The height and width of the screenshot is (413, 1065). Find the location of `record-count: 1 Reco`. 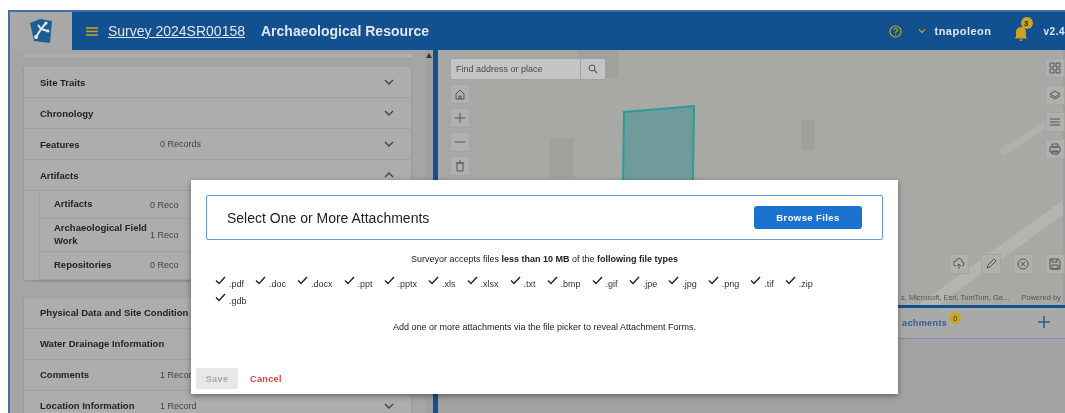

record-count: 1 Reco is located at coordinates (165, 234).